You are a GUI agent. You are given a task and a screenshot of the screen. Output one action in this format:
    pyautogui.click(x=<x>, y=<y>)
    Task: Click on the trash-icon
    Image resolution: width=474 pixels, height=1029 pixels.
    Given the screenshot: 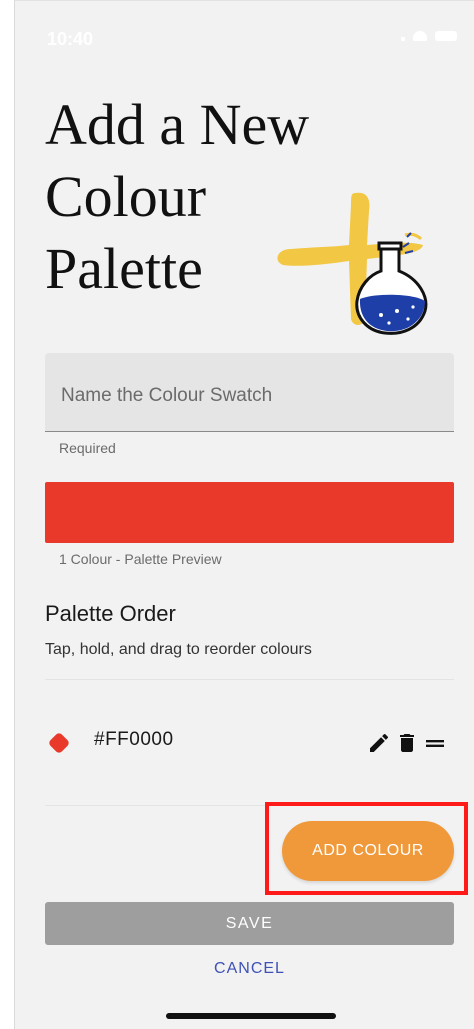 What is the action you would take?
    pyautogui.click(x=407, y=743)
    